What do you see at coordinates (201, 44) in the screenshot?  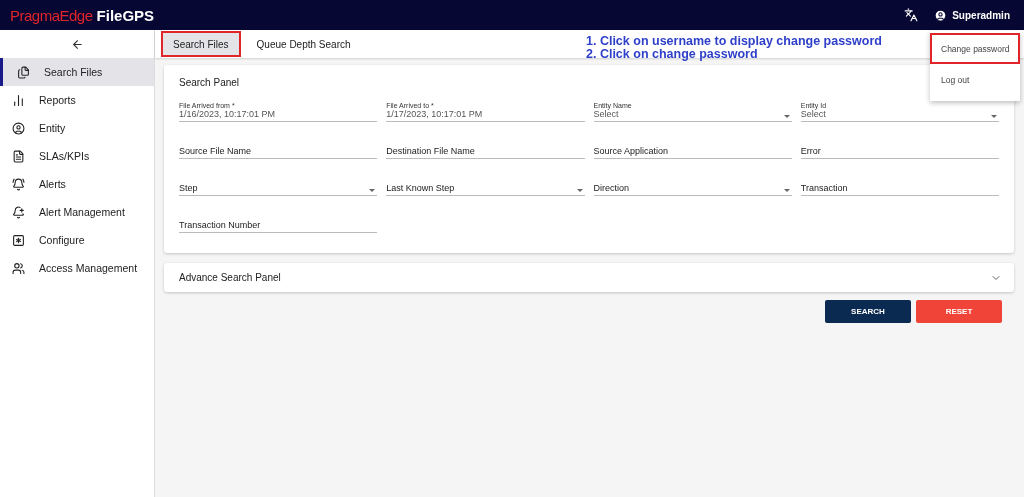 I see `tab: Search Files` at bounding box center [201, 44].